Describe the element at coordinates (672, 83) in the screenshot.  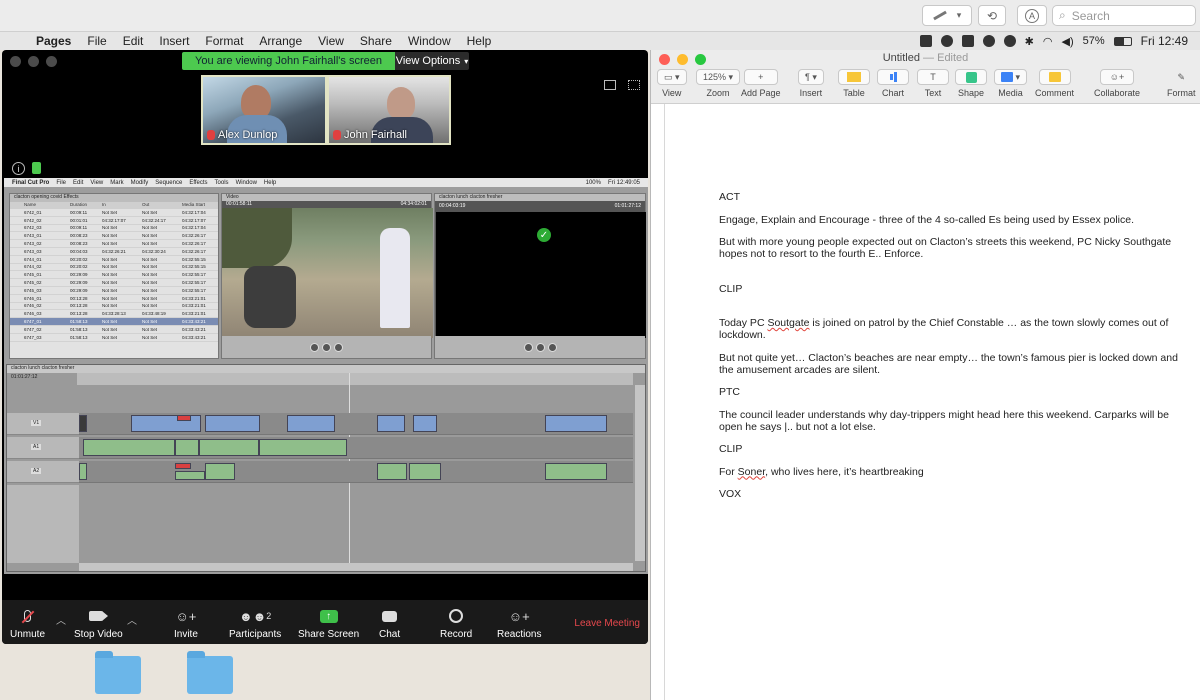
I see `view-tool: ▭ ▾ View` at that location.